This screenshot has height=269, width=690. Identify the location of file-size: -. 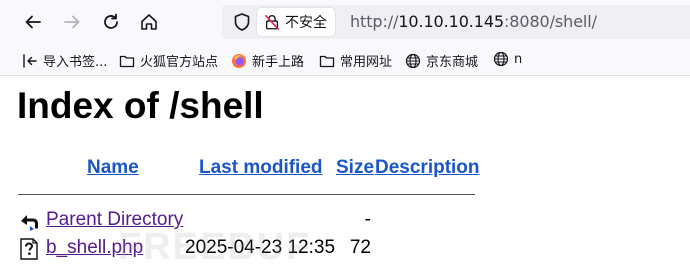
(367, 219).